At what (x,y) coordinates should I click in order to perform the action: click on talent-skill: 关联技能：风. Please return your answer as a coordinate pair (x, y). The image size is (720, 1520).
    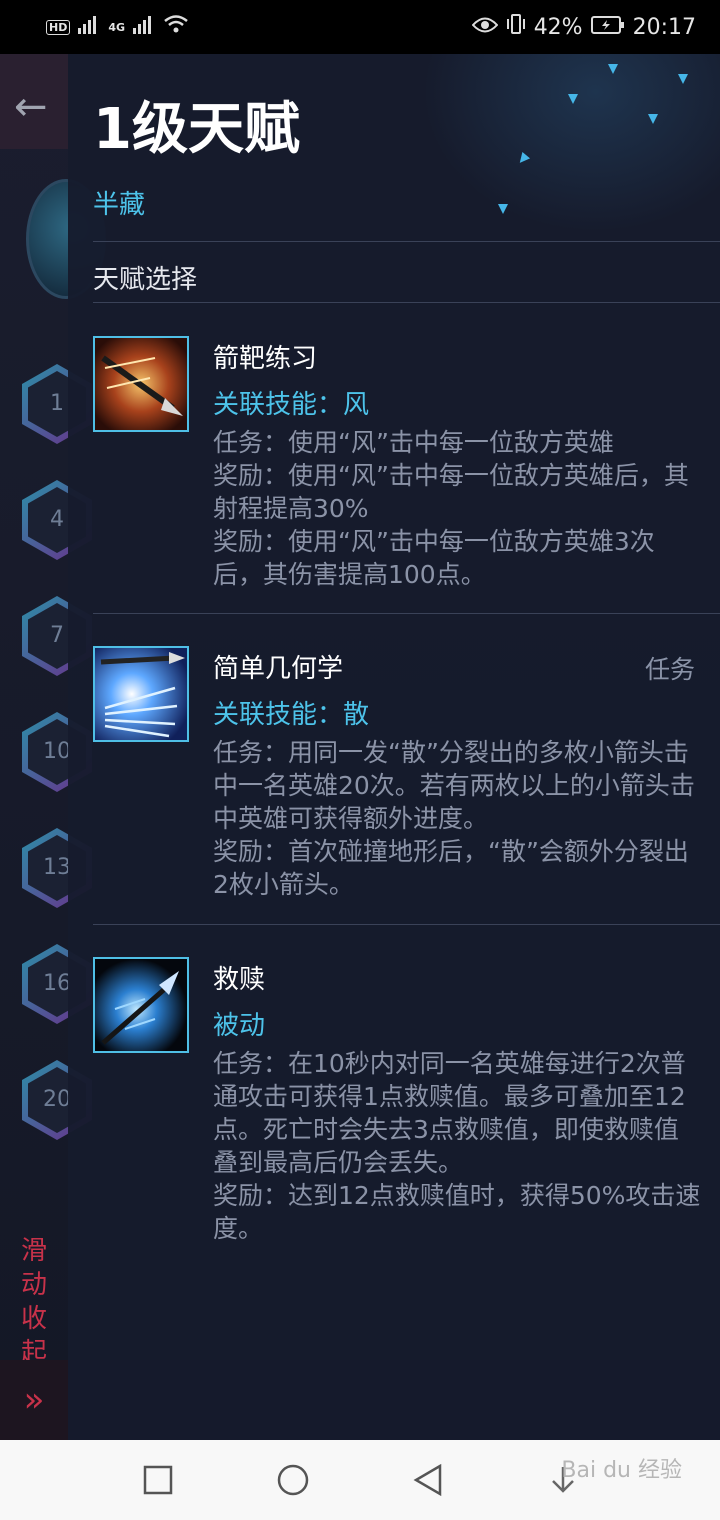
    Looking at the image, I should click on (291, 405).